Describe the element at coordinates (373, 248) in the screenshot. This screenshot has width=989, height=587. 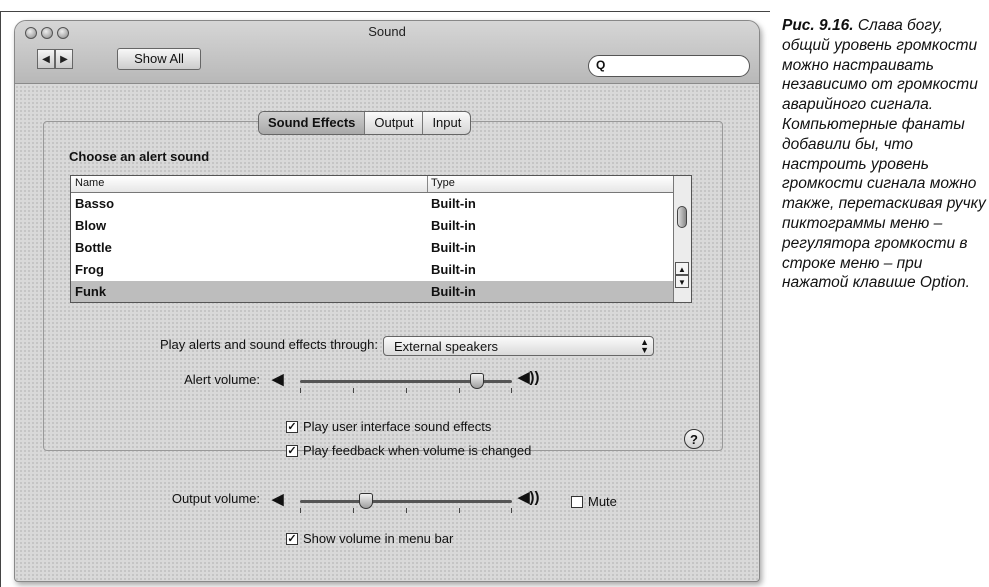
I see `table-row: Bottle Built-in` at that location.